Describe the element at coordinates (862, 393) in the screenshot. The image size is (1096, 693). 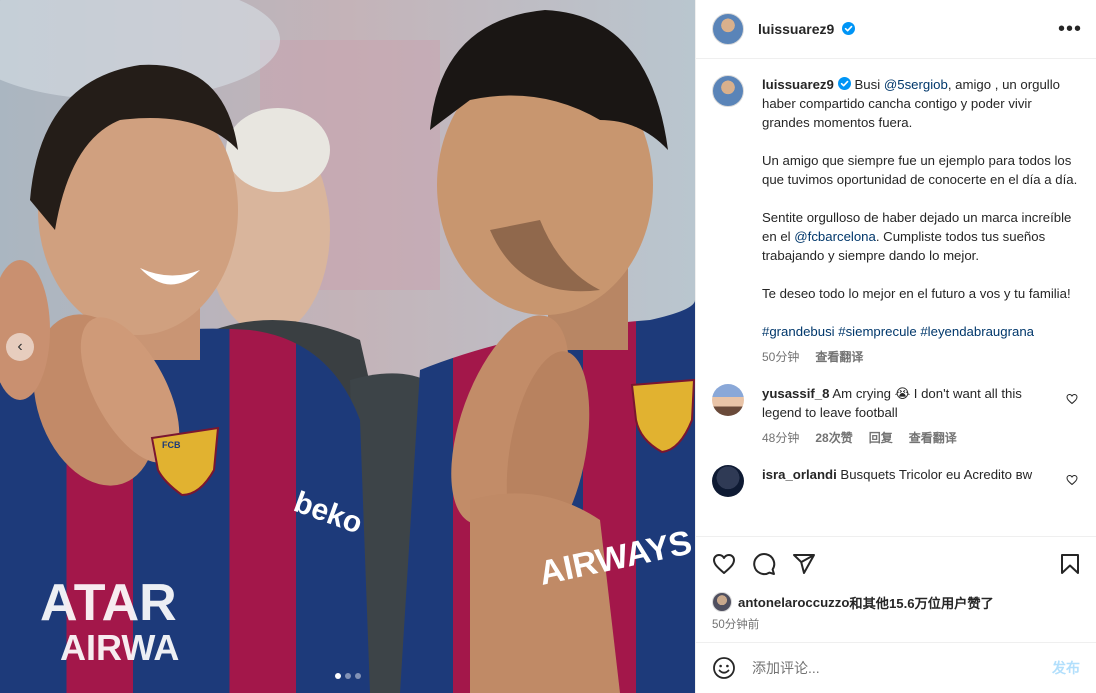
I see `comment-text: Am crying` at that location.